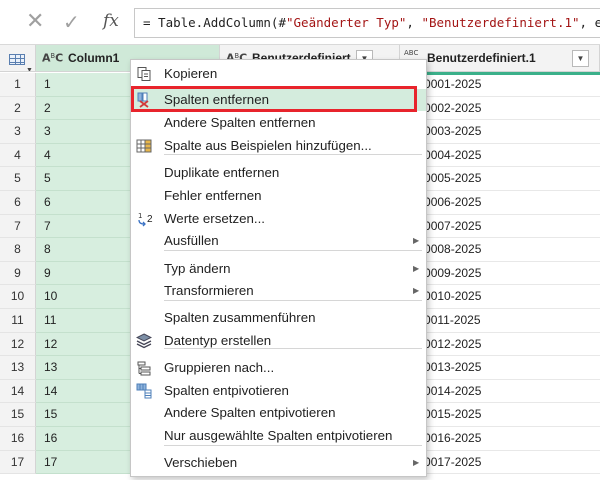  What do you see at coordinates (144, 146) in the screenshot?
I see `column-from-examples-icon` at bounding box center [144, 146].